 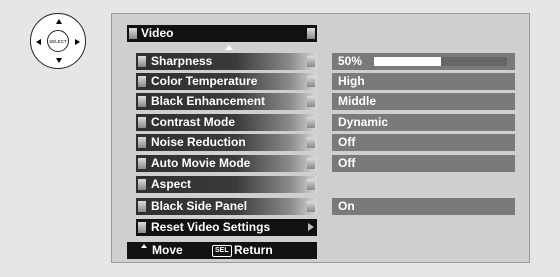 I want to click on menu-item-label: Auto Movie Mode, so click(x=201, y=163).